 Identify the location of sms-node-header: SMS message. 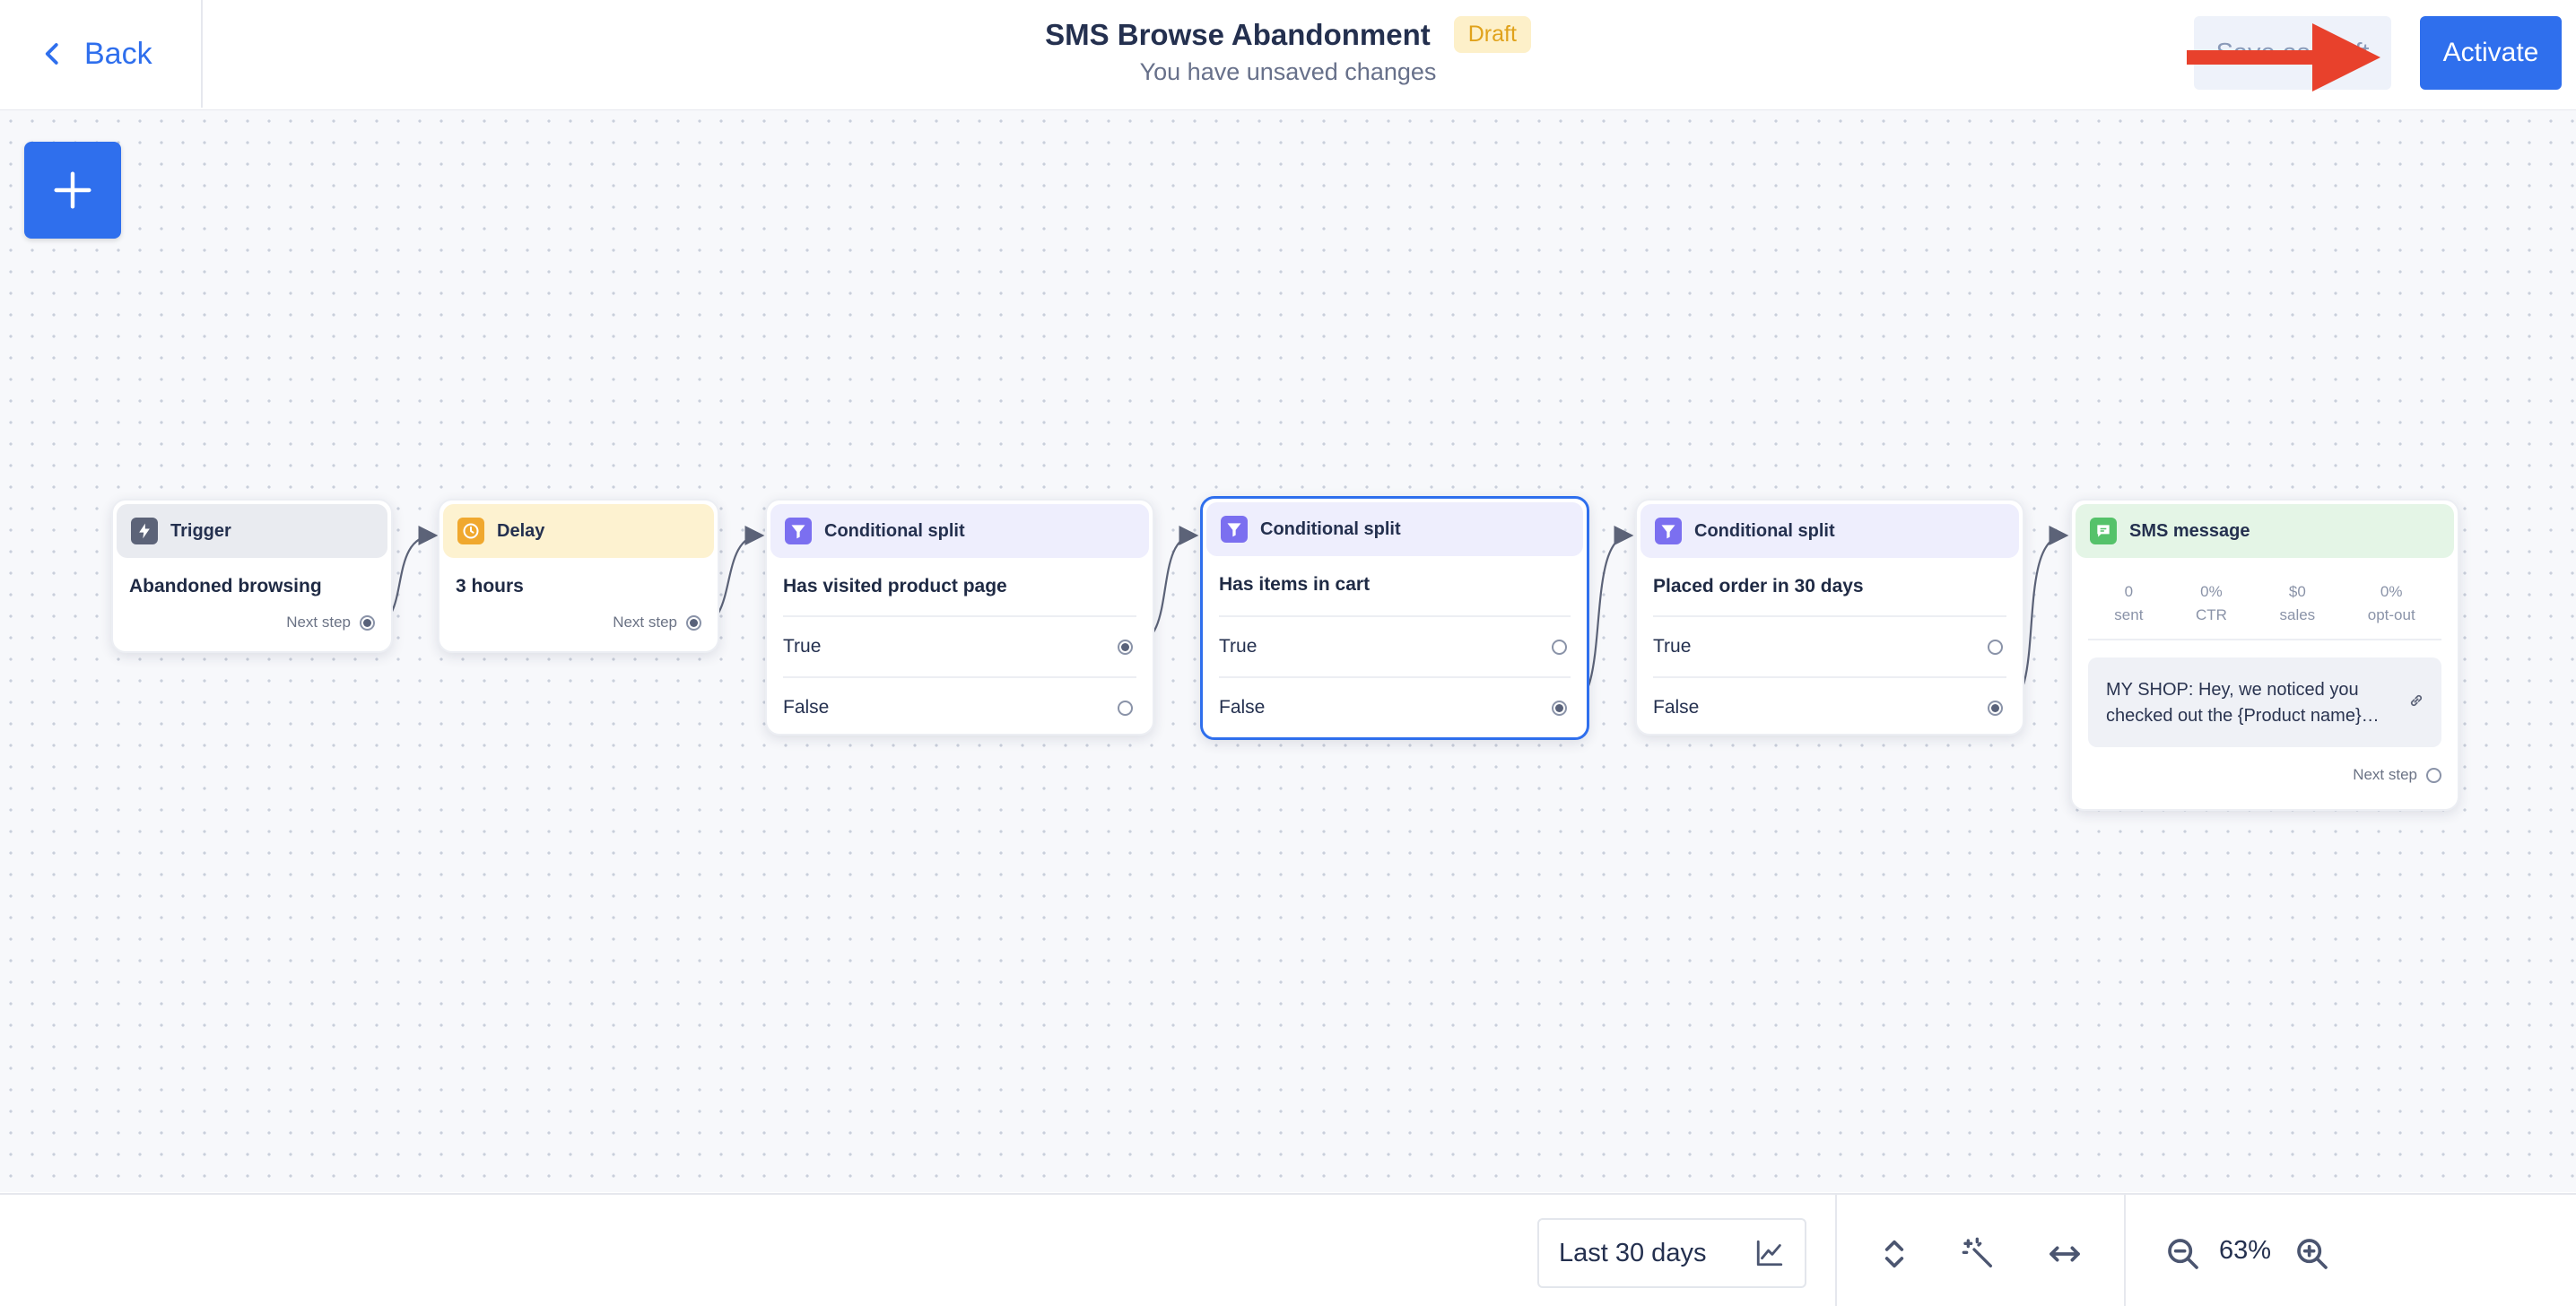
(2265, 531).